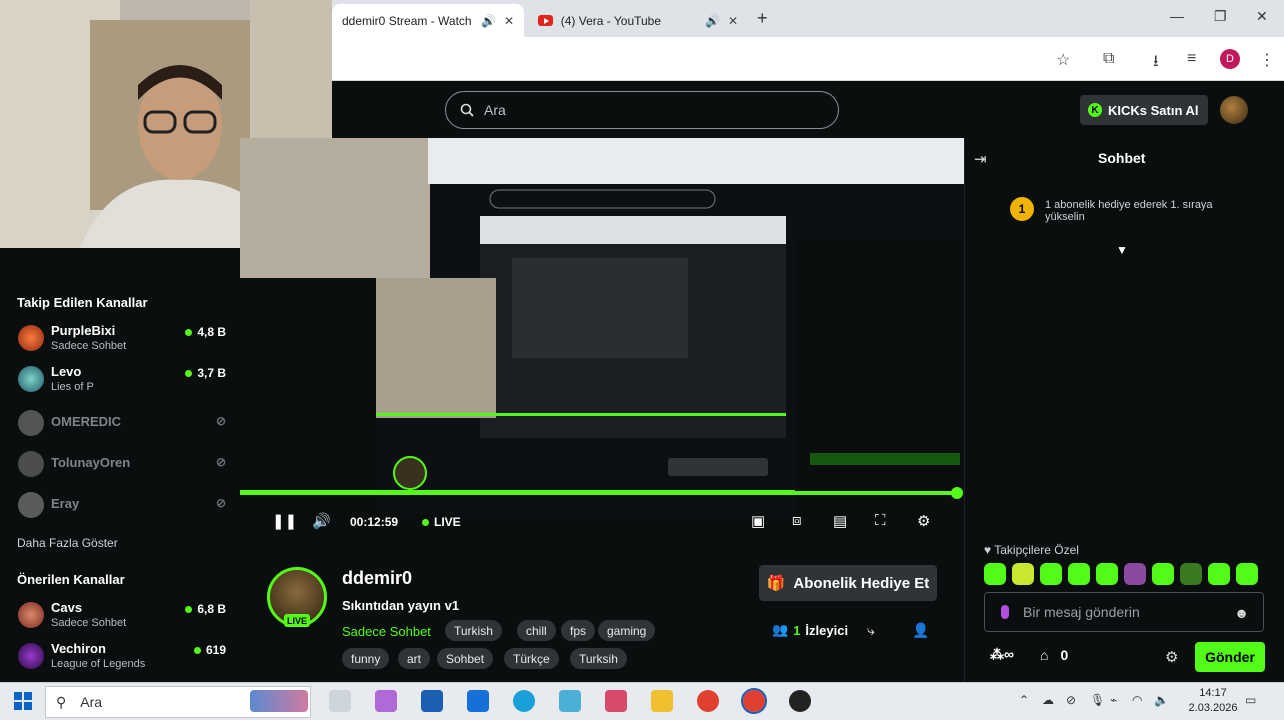 The height and width of the screenshot is (720, 1284). Describe the element at coordinates (599, 493) in the screenshot. I see `video-progress-bar` at that location.